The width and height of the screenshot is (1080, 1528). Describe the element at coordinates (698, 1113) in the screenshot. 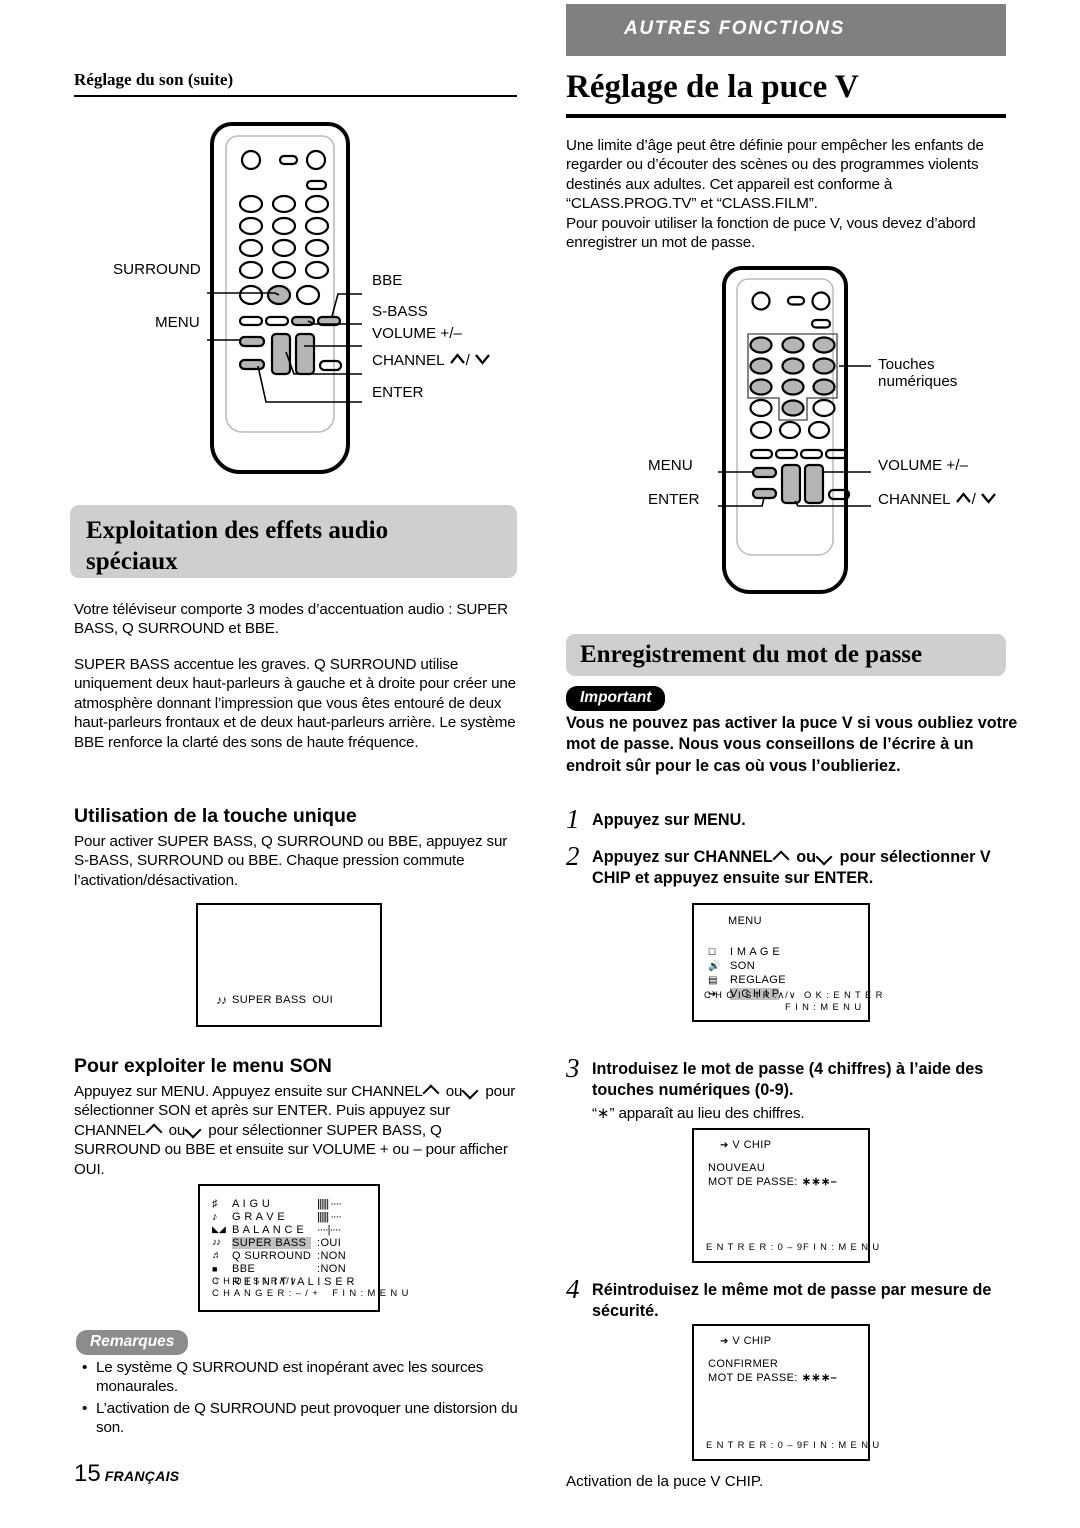

I see `step-note-3: “∗” apparaît au lieu des chiffres.` at that location.